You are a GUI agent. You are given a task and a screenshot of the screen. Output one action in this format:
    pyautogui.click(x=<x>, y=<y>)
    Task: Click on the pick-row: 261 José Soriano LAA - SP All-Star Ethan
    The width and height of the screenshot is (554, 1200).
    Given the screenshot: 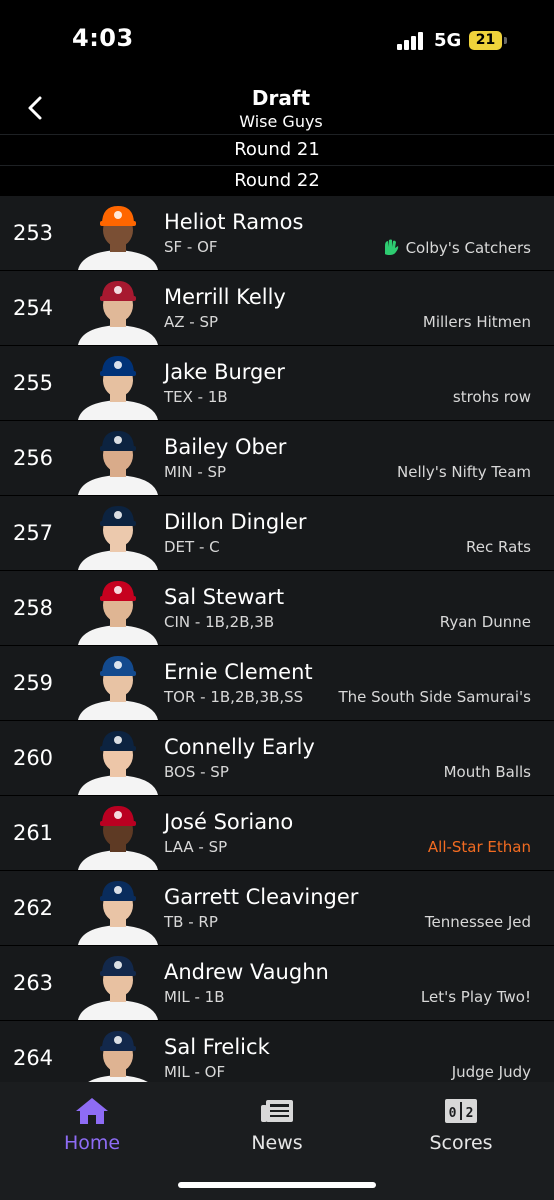 What is the action you would take?
    pyautogui.click(x=277, y=833)
    